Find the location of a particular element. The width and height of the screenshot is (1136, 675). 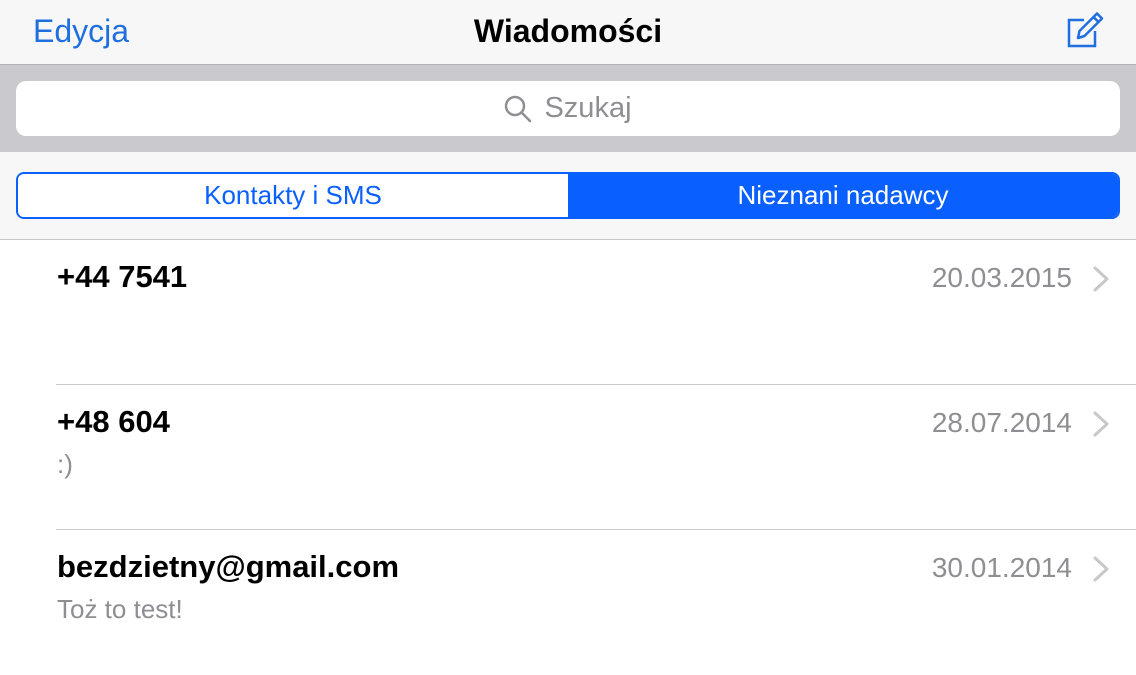

message-date: 30.01.2014 is located at coordinates (1001, 567).